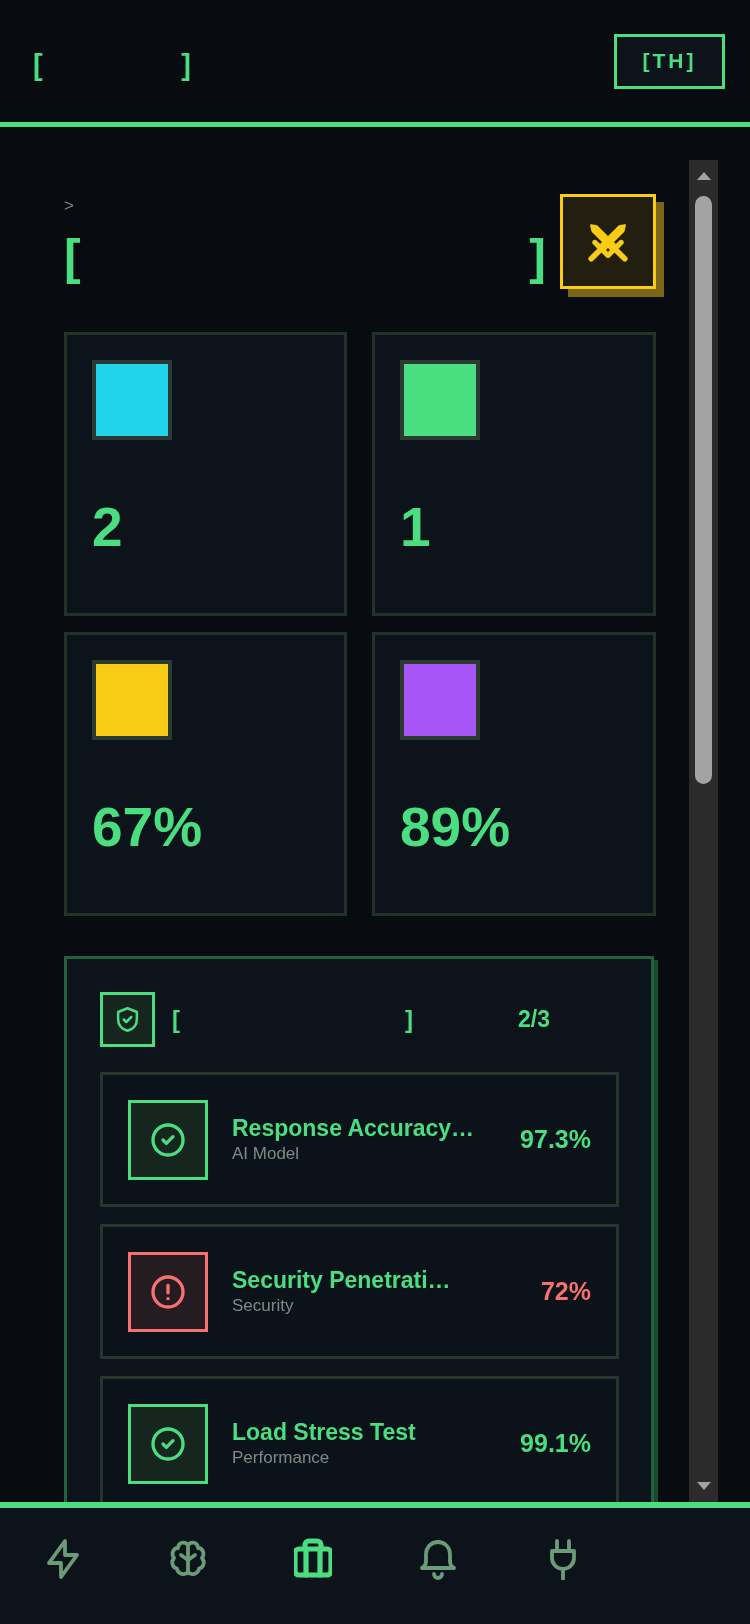  What do you see at coordinates (555, 1443) in the screenshot?
I see `test-score: 99.1%` at bounding box center [555, 1443].